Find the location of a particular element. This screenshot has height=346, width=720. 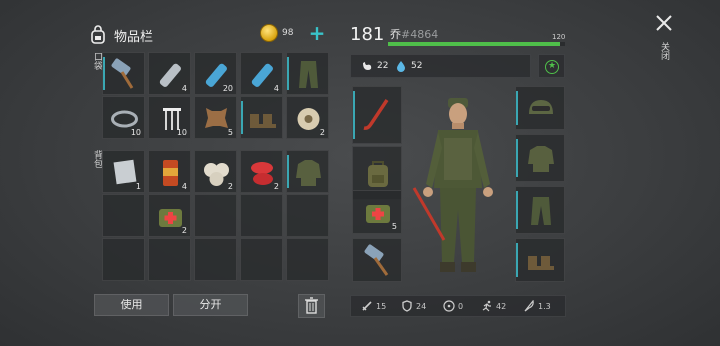

pocket-slot: 5 is located at coordinates (215, 117).